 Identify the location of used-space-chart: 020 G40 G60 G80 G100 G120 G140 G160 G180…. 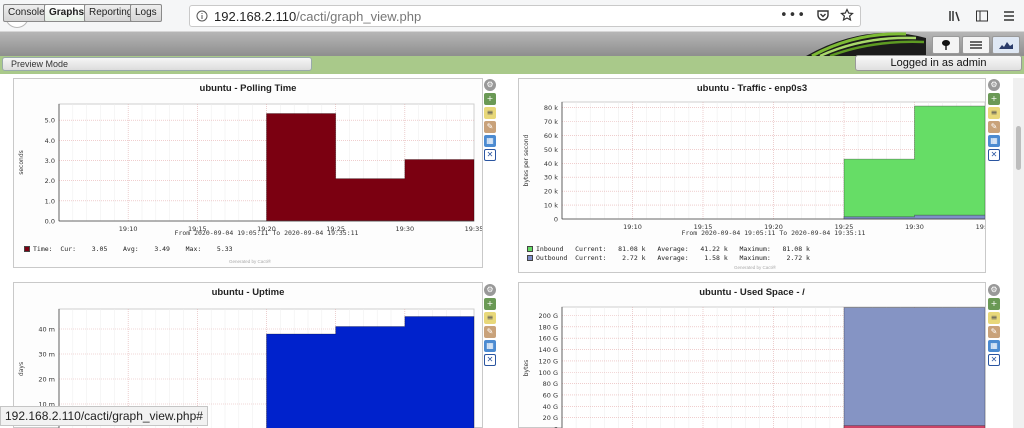
(752, 363).